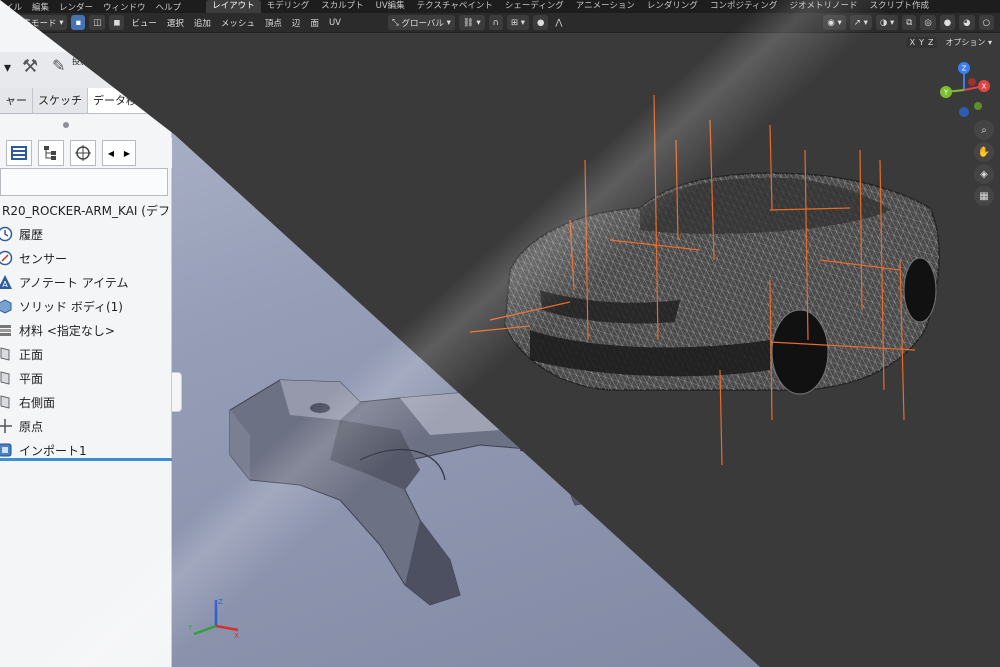  I want to click on scroll-right-icon: ▶, so click(127, 153).